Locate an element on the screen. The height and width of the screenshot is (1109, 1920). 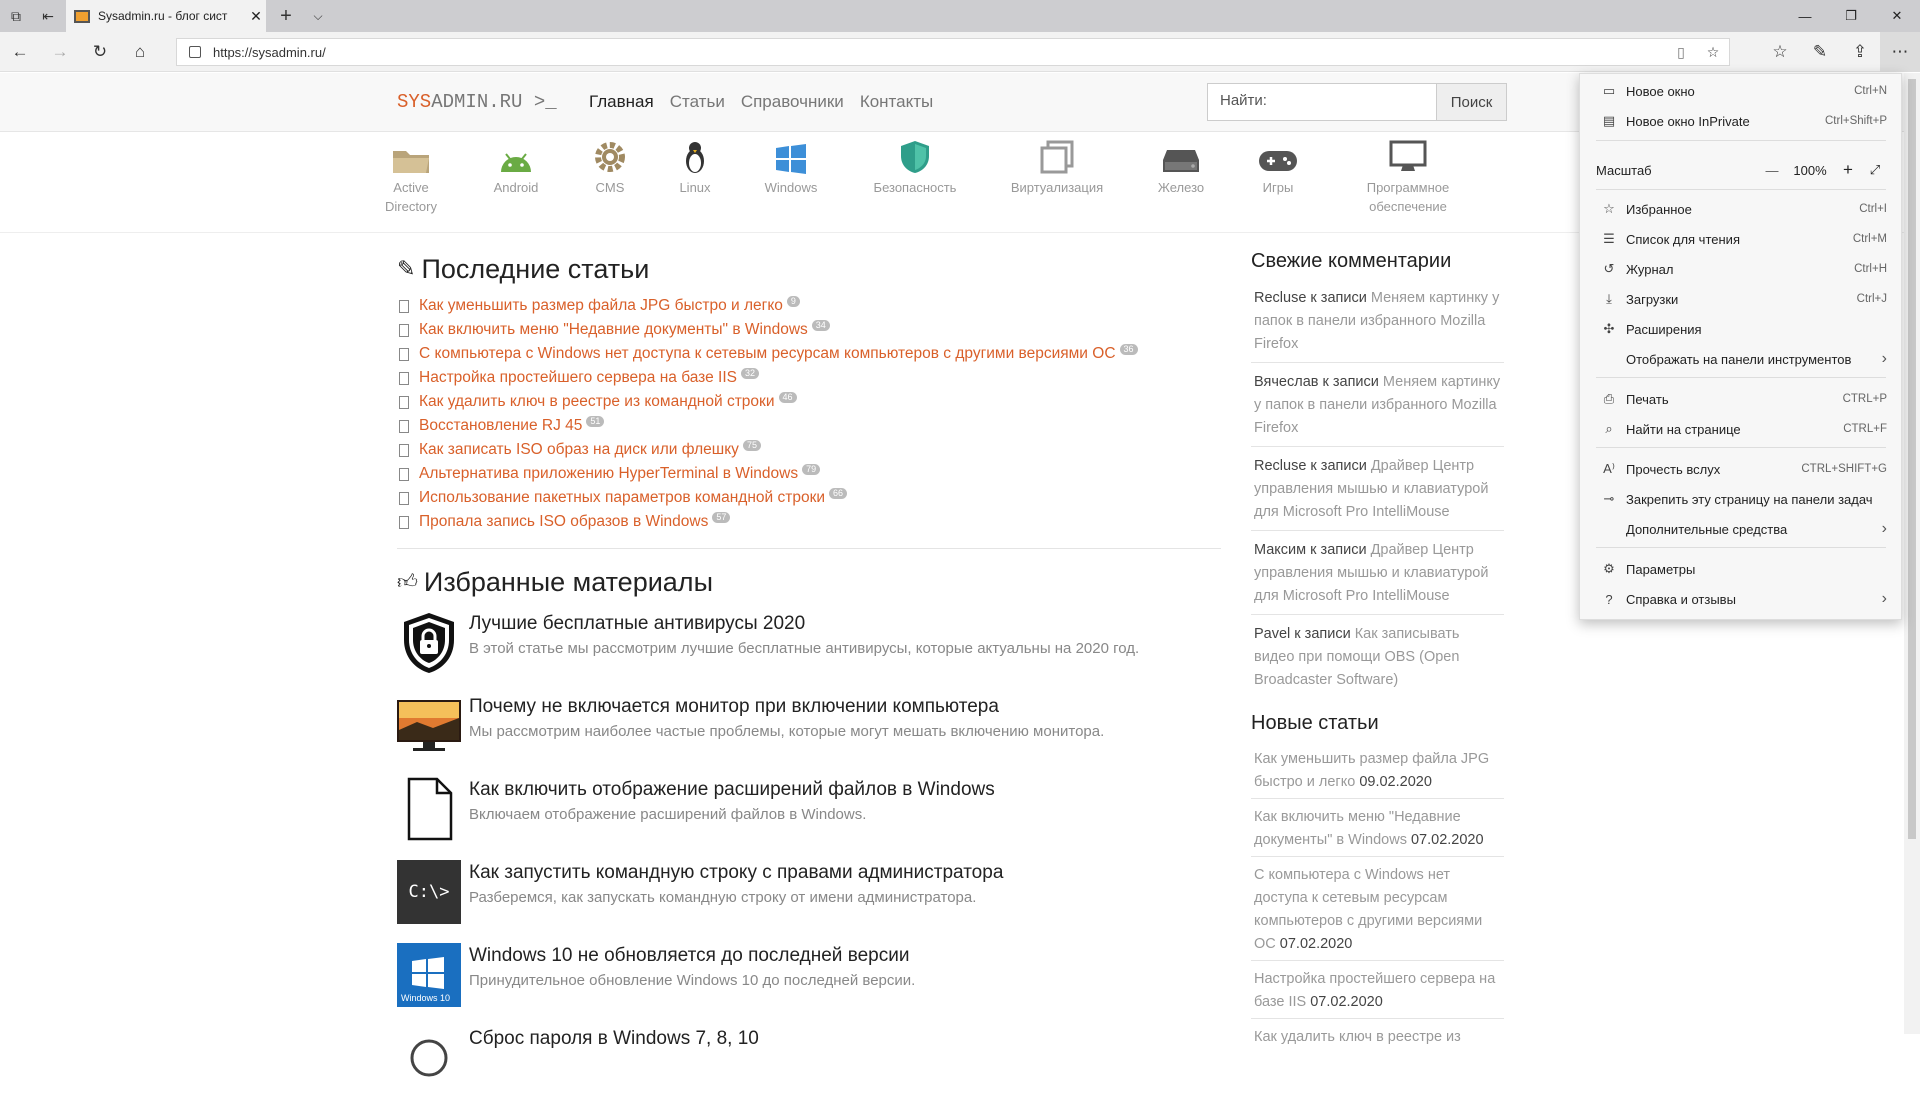
menu-new-window: ▭ Новое окно Ctrl+N is located at coordinates (1740, 91).